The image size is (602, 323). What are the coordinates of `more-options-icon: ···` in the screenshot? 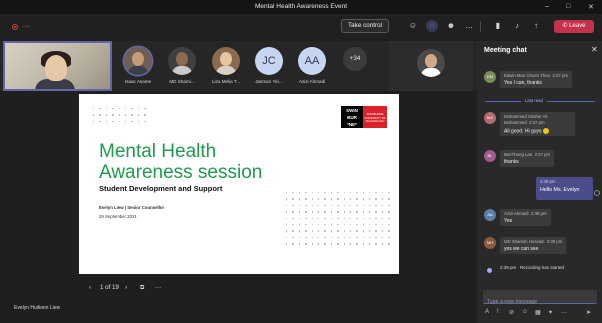 It's located at (158, 288).